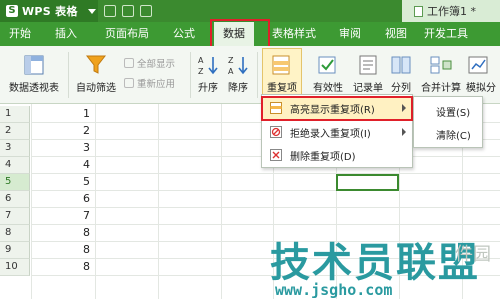 The height and width of the screenshot is (299, 500). I want to click on row-header: 5, so click(15, 182).